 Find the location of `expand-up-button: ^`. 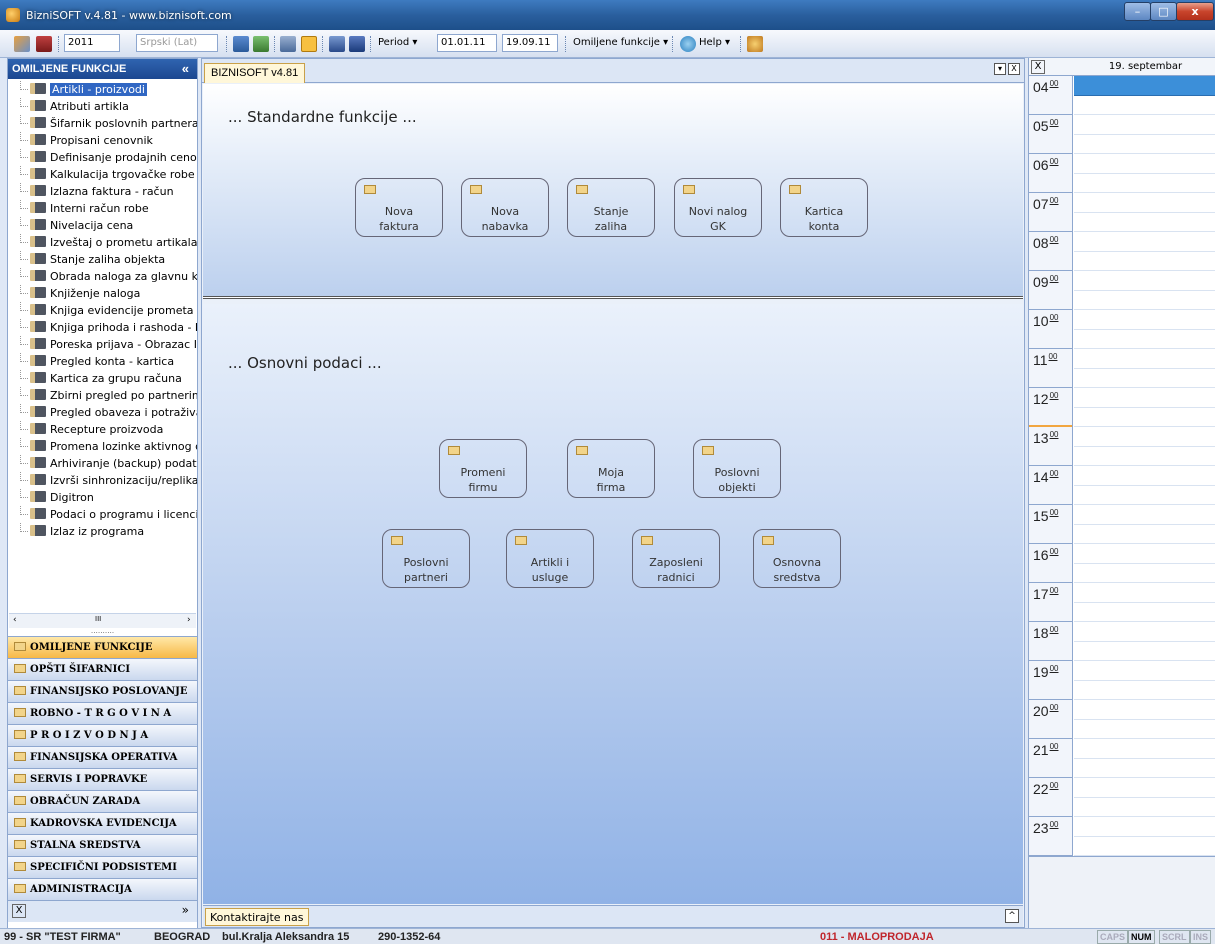

expand-up-button: ^ is located at coordinates (1012, 916).